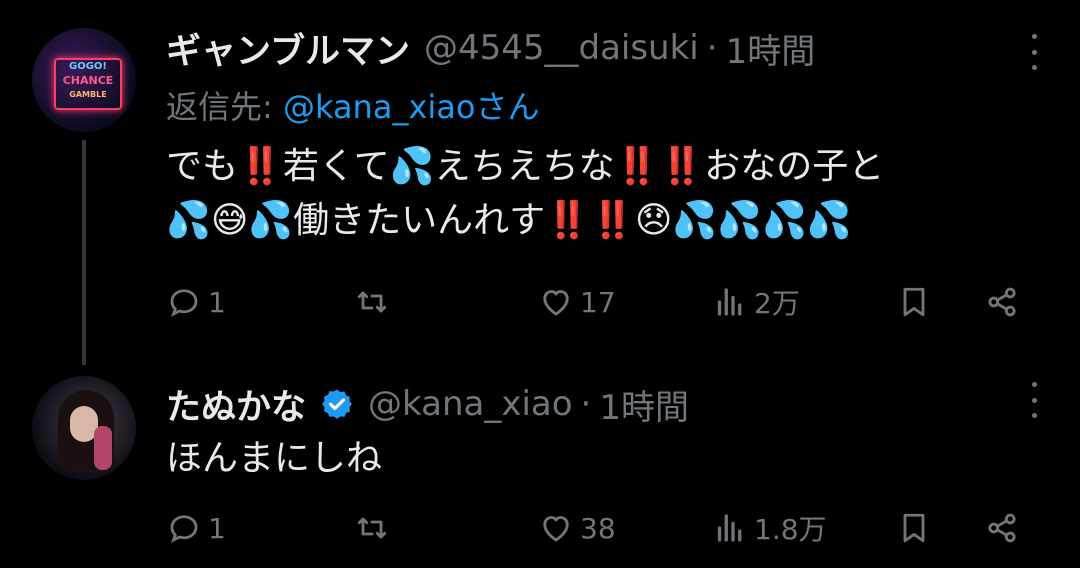  I want to click on tweet-text: ほんまにしね, so click(606, 459).